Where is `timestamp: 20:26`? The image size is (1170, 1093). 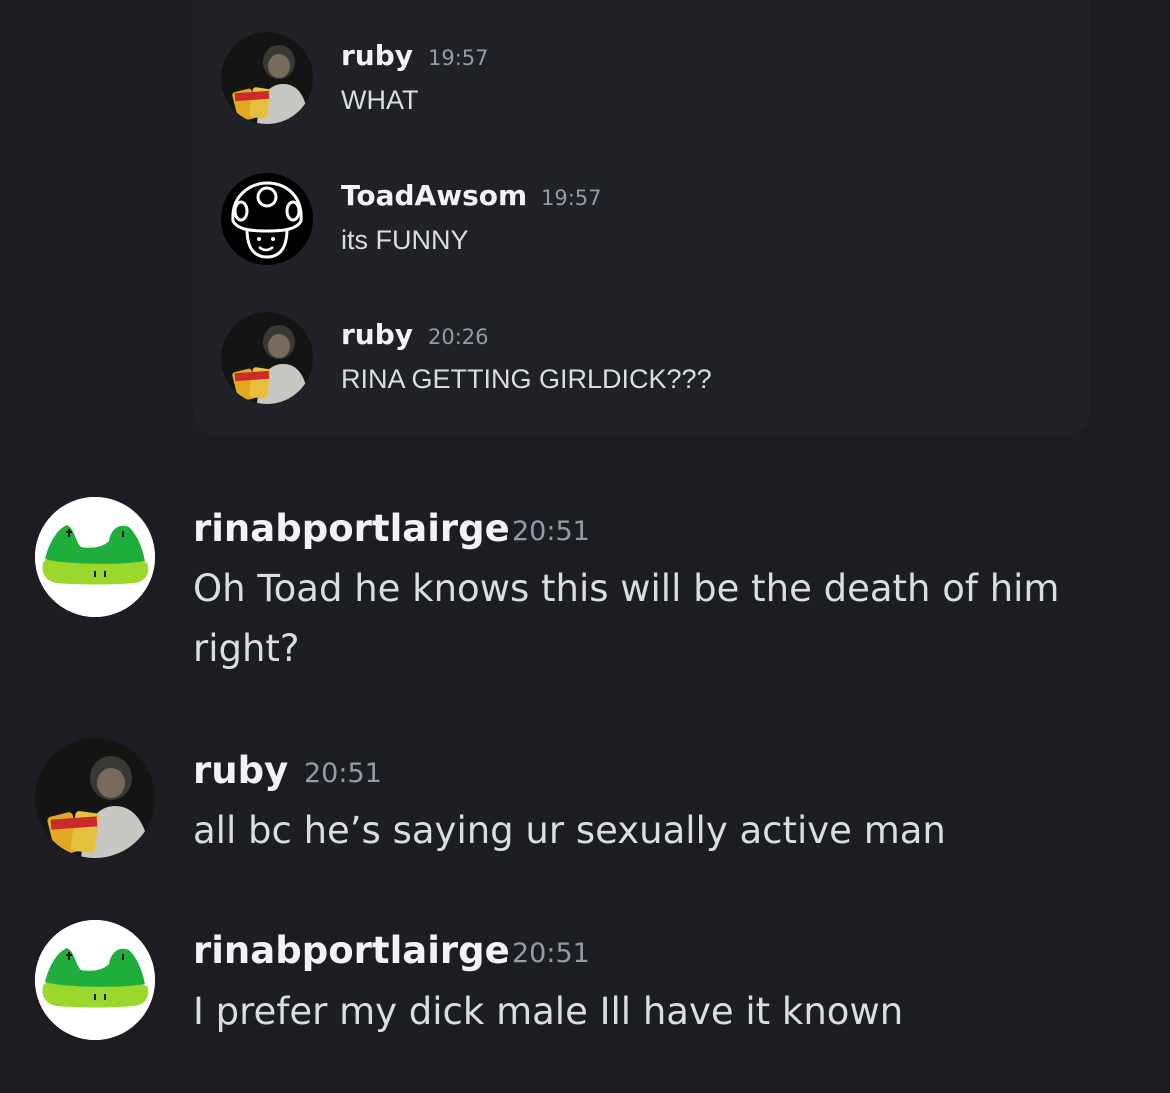
timestamp: 20:26 is located at coordinates (458, 337).